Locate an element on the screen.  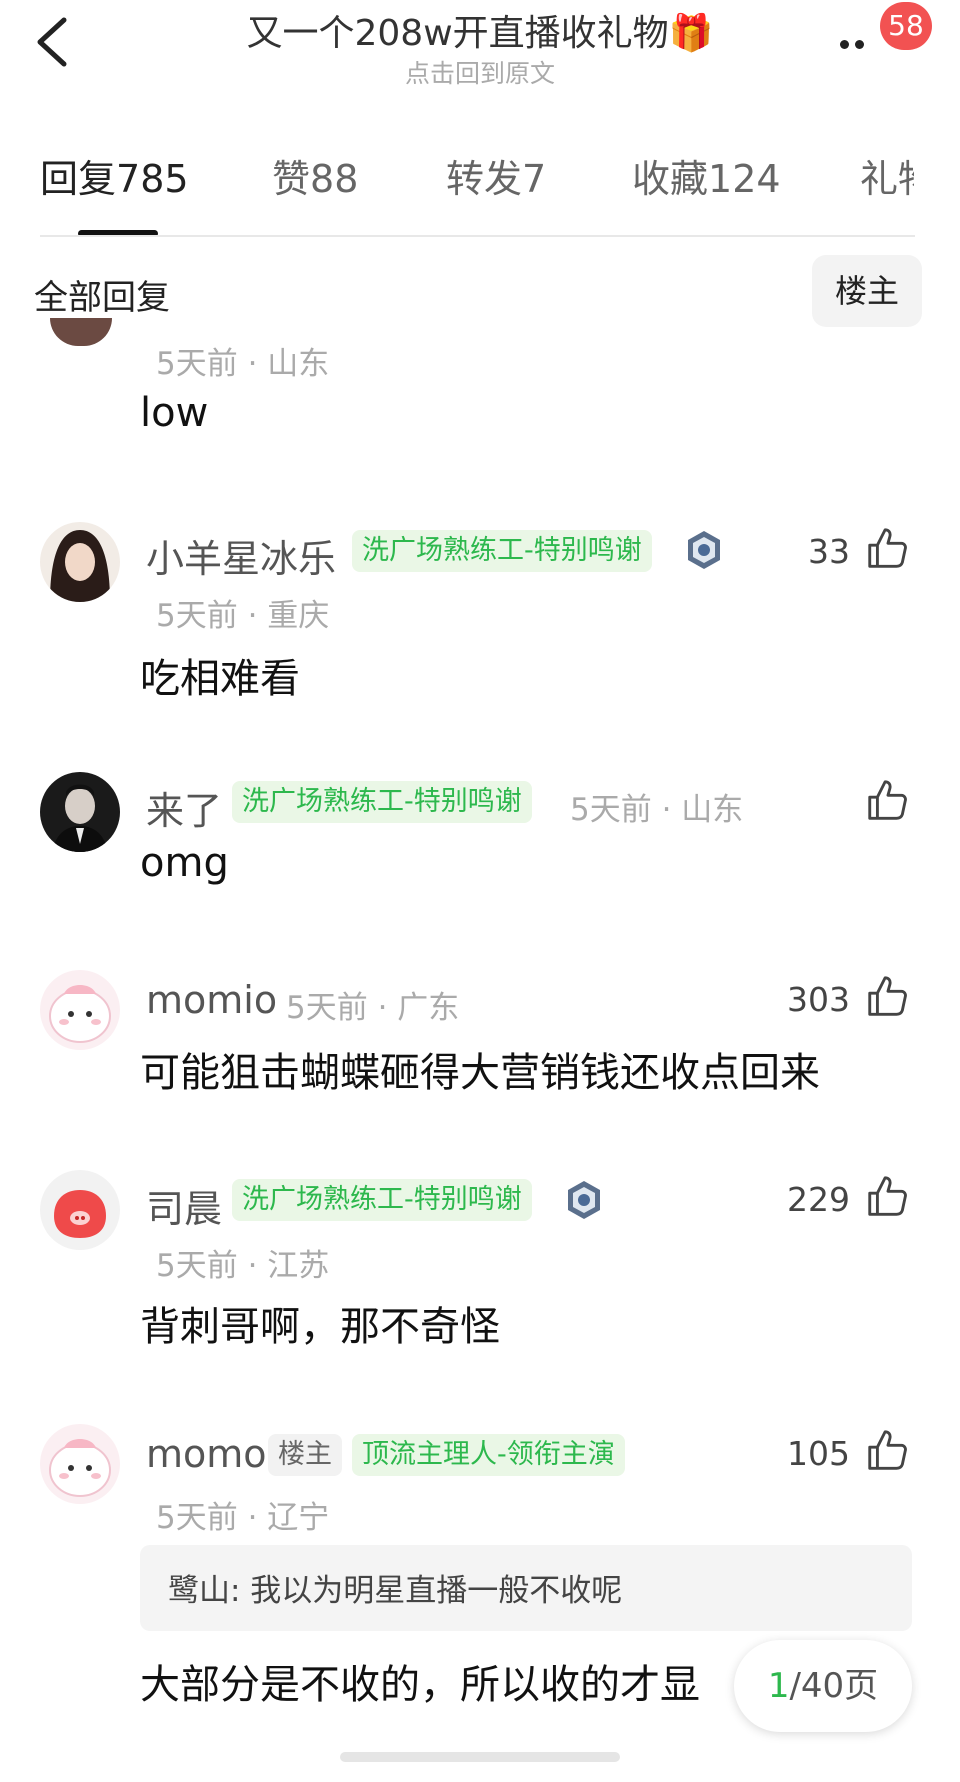
quoted-reply: 鹭山: 我以为明星直播一般不收呢 is located at coordinates (526, 1588).